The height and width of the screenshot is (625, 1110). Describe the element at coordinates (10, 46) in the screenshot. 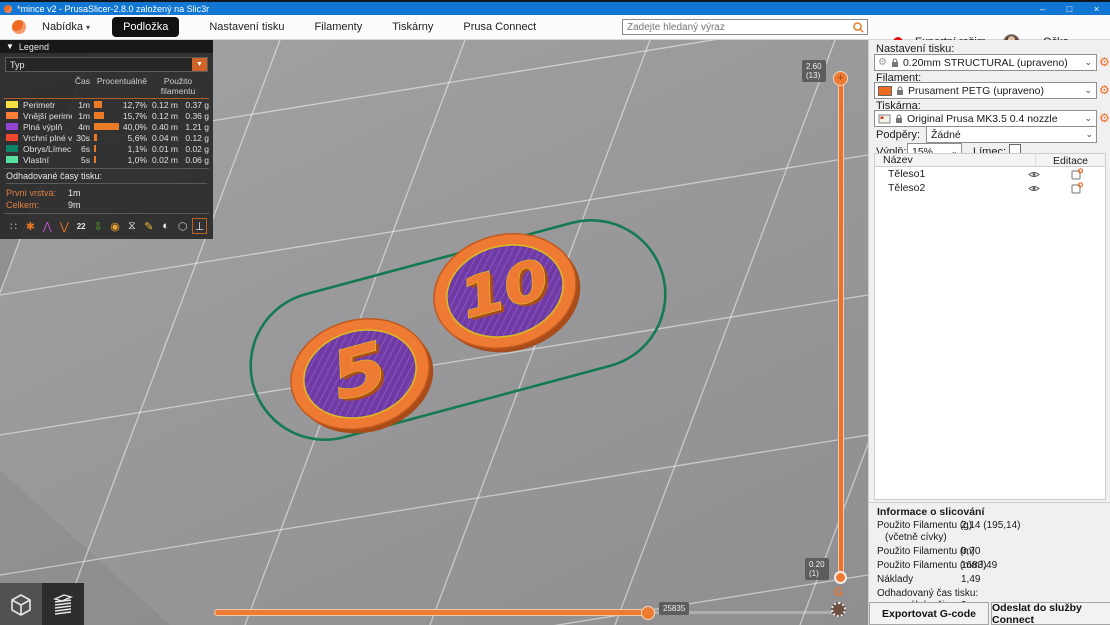

I see `collapse-arrow-icon: ▼` at that location.